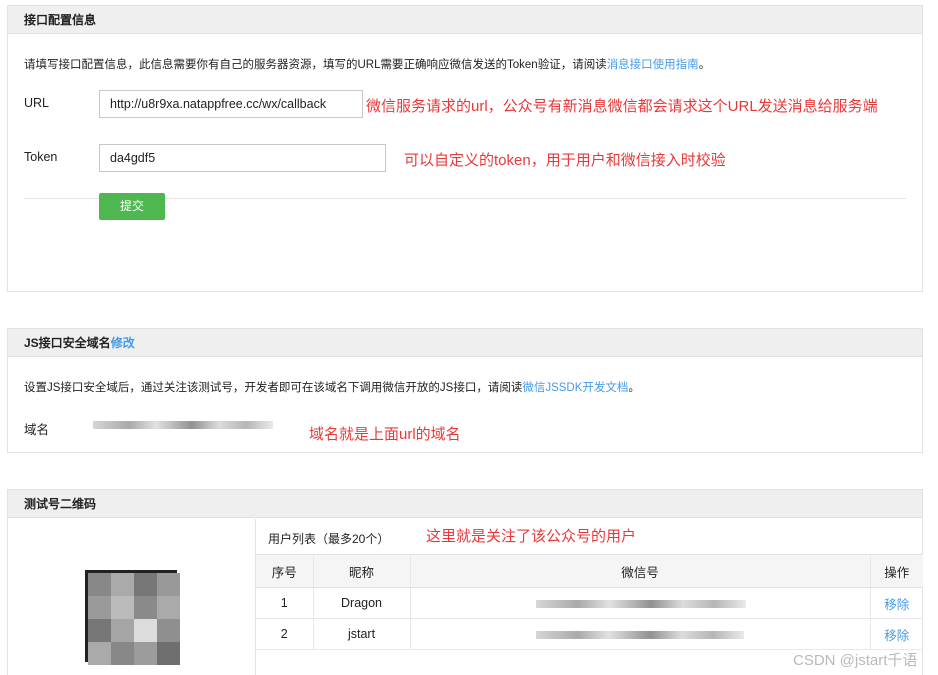  I want to click on domain-label: 域名, so click(37, 430).